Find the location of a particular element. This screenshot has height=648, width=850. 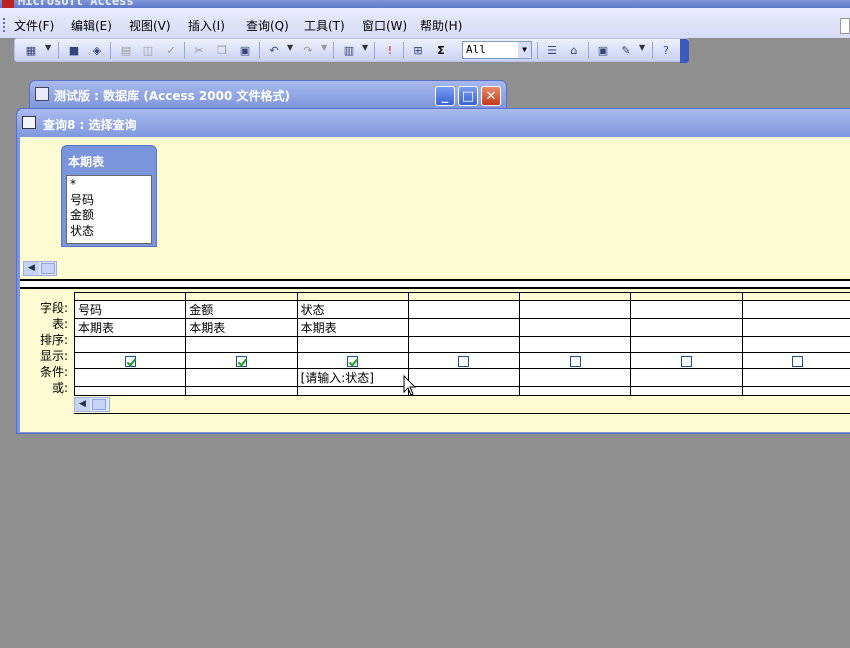

new-object-icon: ✎ is located at coordinates (626, 50).